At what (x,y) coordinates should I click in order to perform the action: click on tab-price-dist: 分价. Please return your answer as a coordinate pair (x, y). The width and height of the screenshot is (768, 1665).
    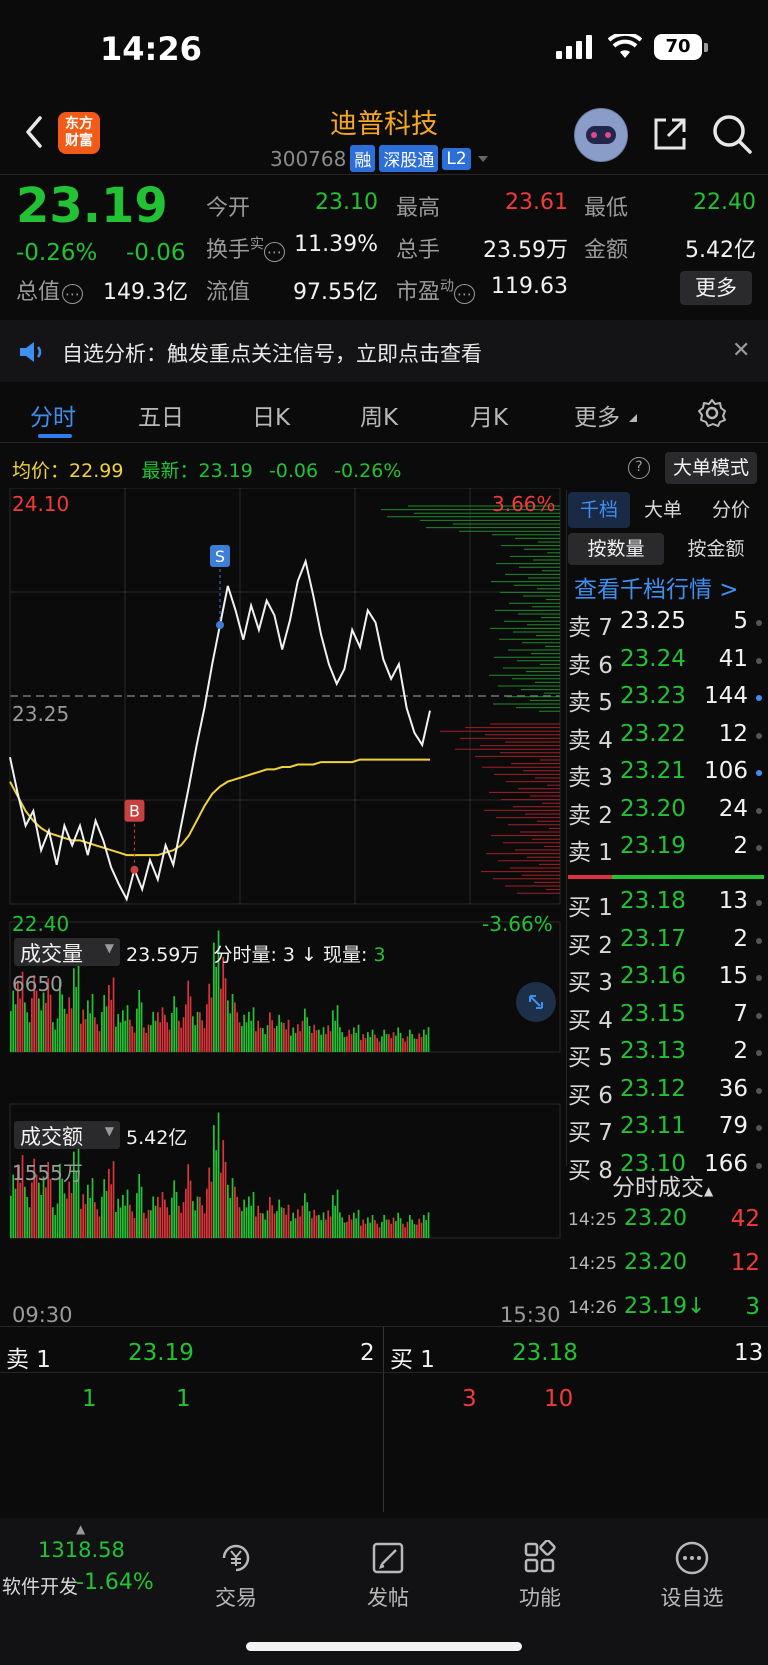
    Looking at the image, I should click on (731, 510).